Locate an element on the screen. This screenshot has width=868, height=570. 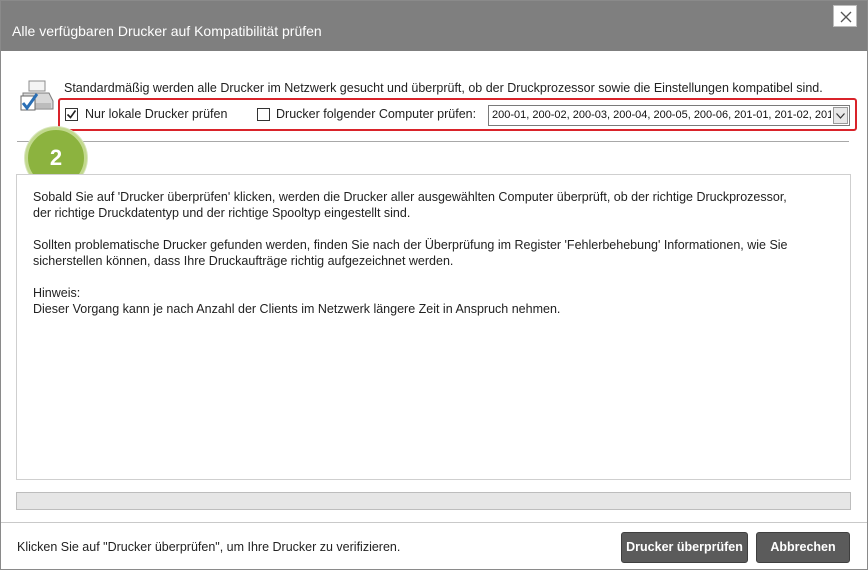
local-printers-label: Nur lokale Drucker prüfen is located at coordinates (156, 114).